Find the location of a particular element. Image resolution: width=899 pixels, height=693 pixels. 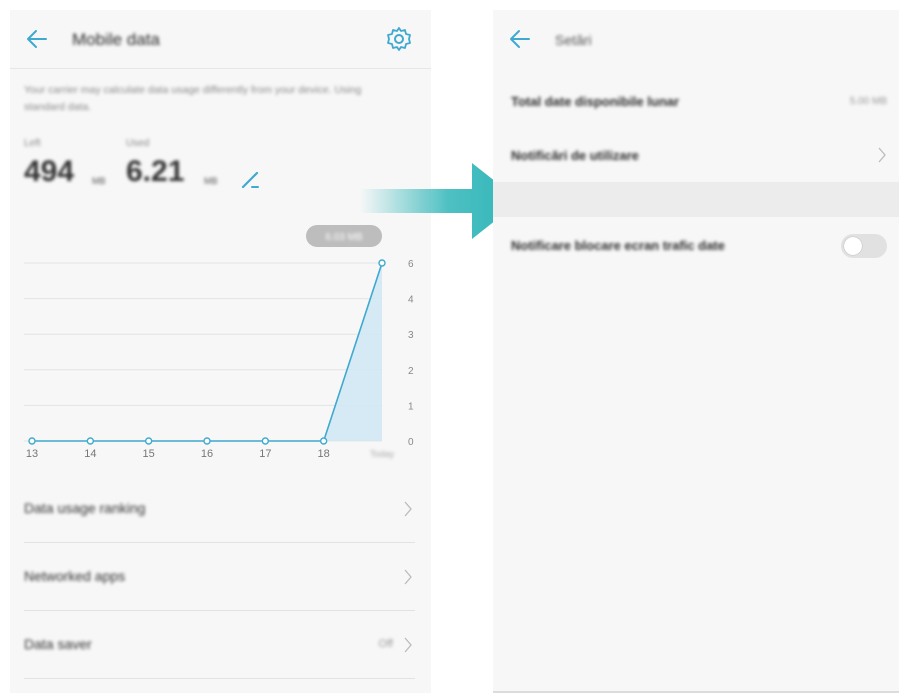

y-tick-label: 4 is located at coordinates (411, 300).